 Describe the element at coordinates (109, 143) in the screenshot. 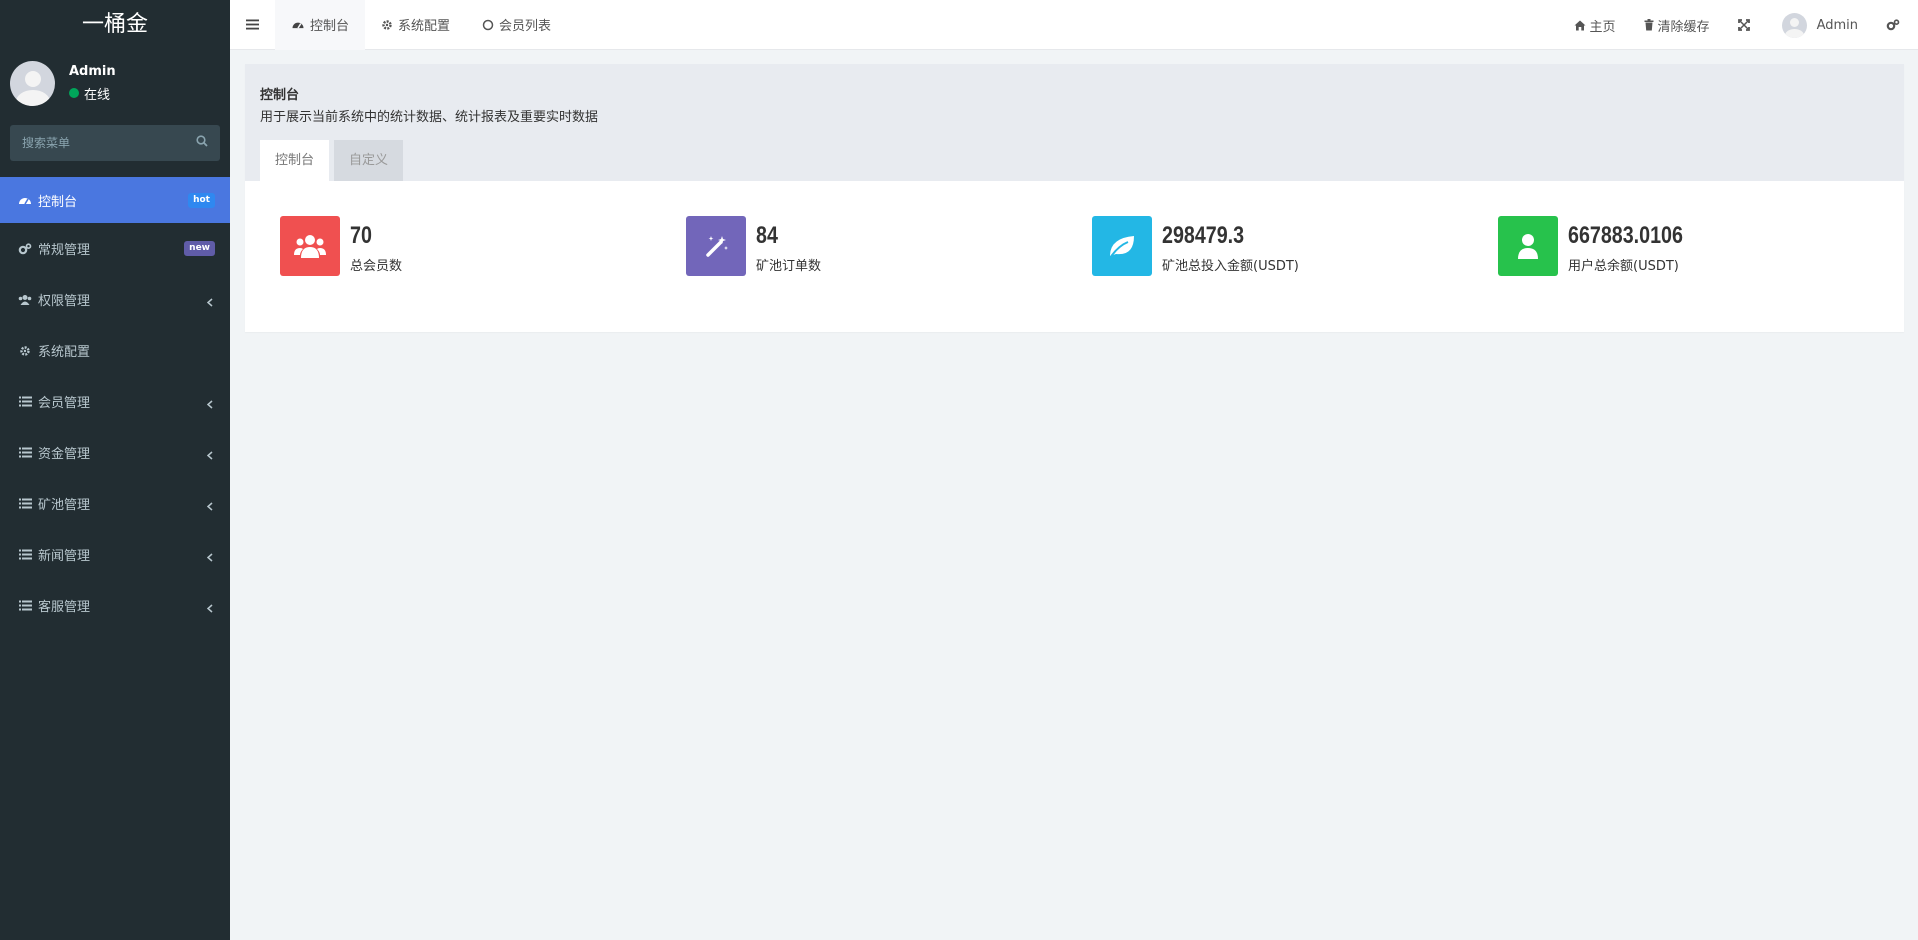

I see `menu-search-input` at that location.